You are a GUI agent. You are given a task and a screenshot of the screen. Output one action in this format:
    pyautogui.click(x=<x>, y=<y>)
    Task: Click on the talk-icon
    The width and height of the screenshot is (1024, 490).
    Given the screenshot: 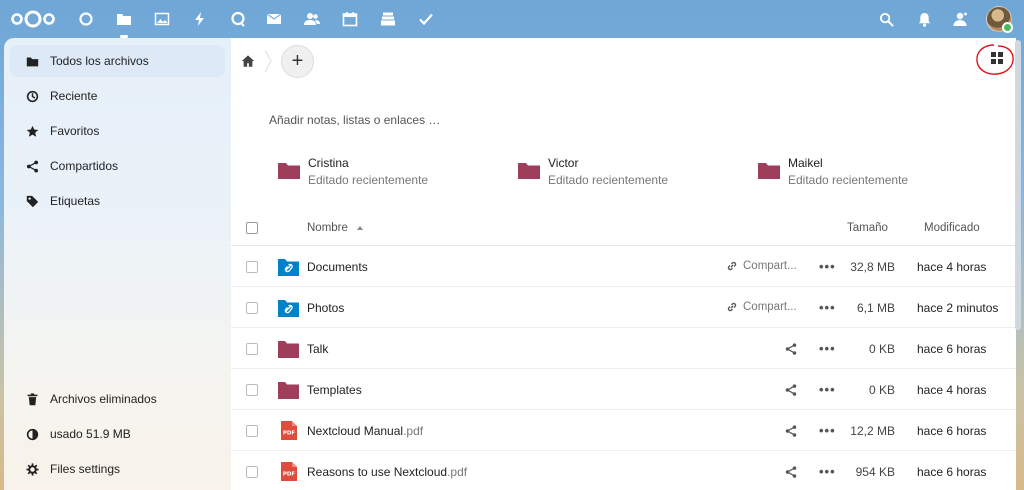 What is the action you would take?
    pyautogui.click(x=238, y=19)
    